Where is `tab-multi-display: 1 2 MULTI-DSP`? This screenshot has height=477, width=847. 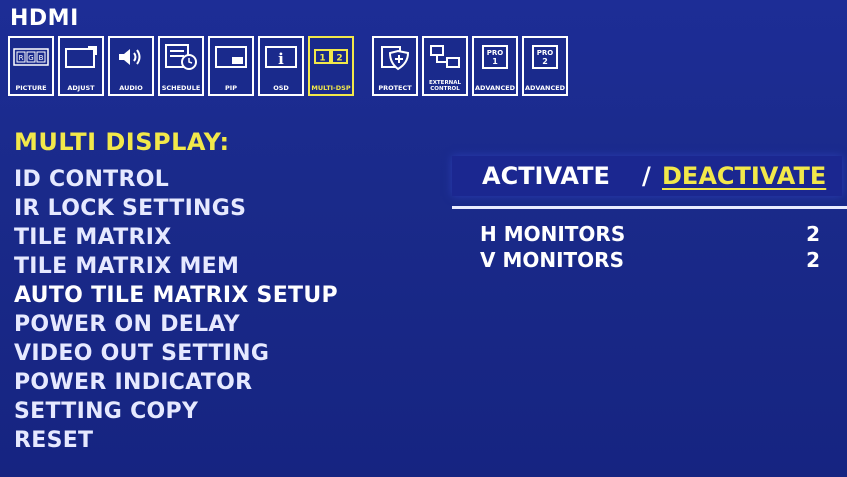
tab-multi-display: 1 2 MULTI-DSP is located at coordinates (331, 66).